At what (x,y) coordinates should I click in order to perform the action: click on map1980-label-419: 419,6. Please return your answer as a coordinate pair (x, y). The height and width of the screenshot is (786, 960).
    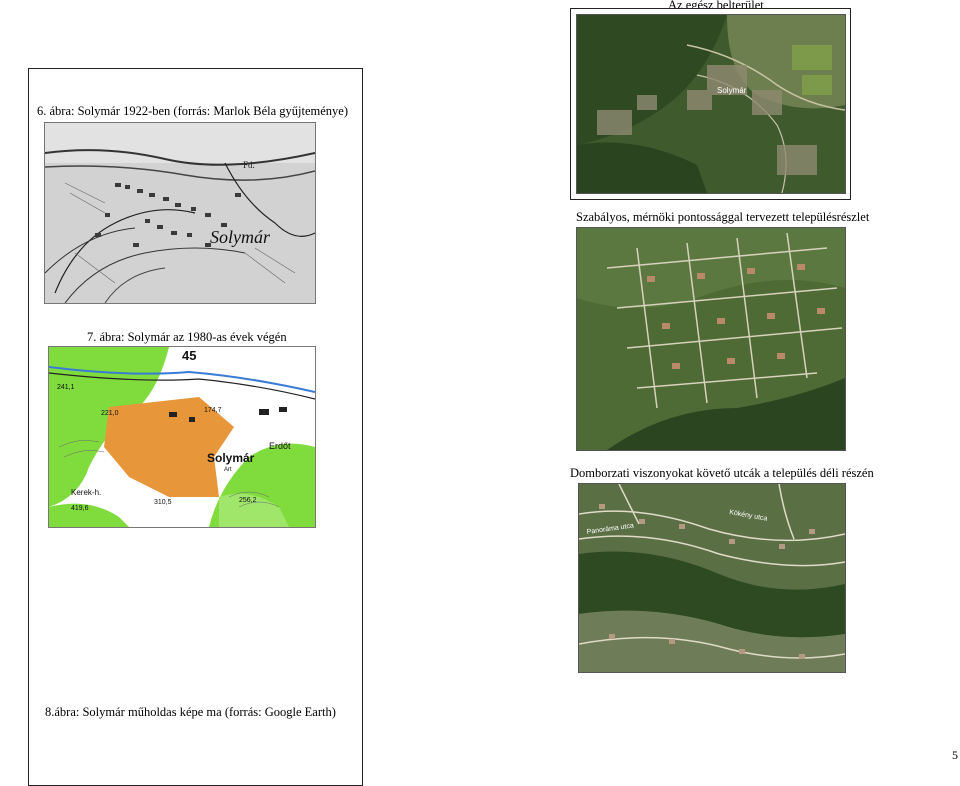
    Looking at the image, I should click on (80, 508).